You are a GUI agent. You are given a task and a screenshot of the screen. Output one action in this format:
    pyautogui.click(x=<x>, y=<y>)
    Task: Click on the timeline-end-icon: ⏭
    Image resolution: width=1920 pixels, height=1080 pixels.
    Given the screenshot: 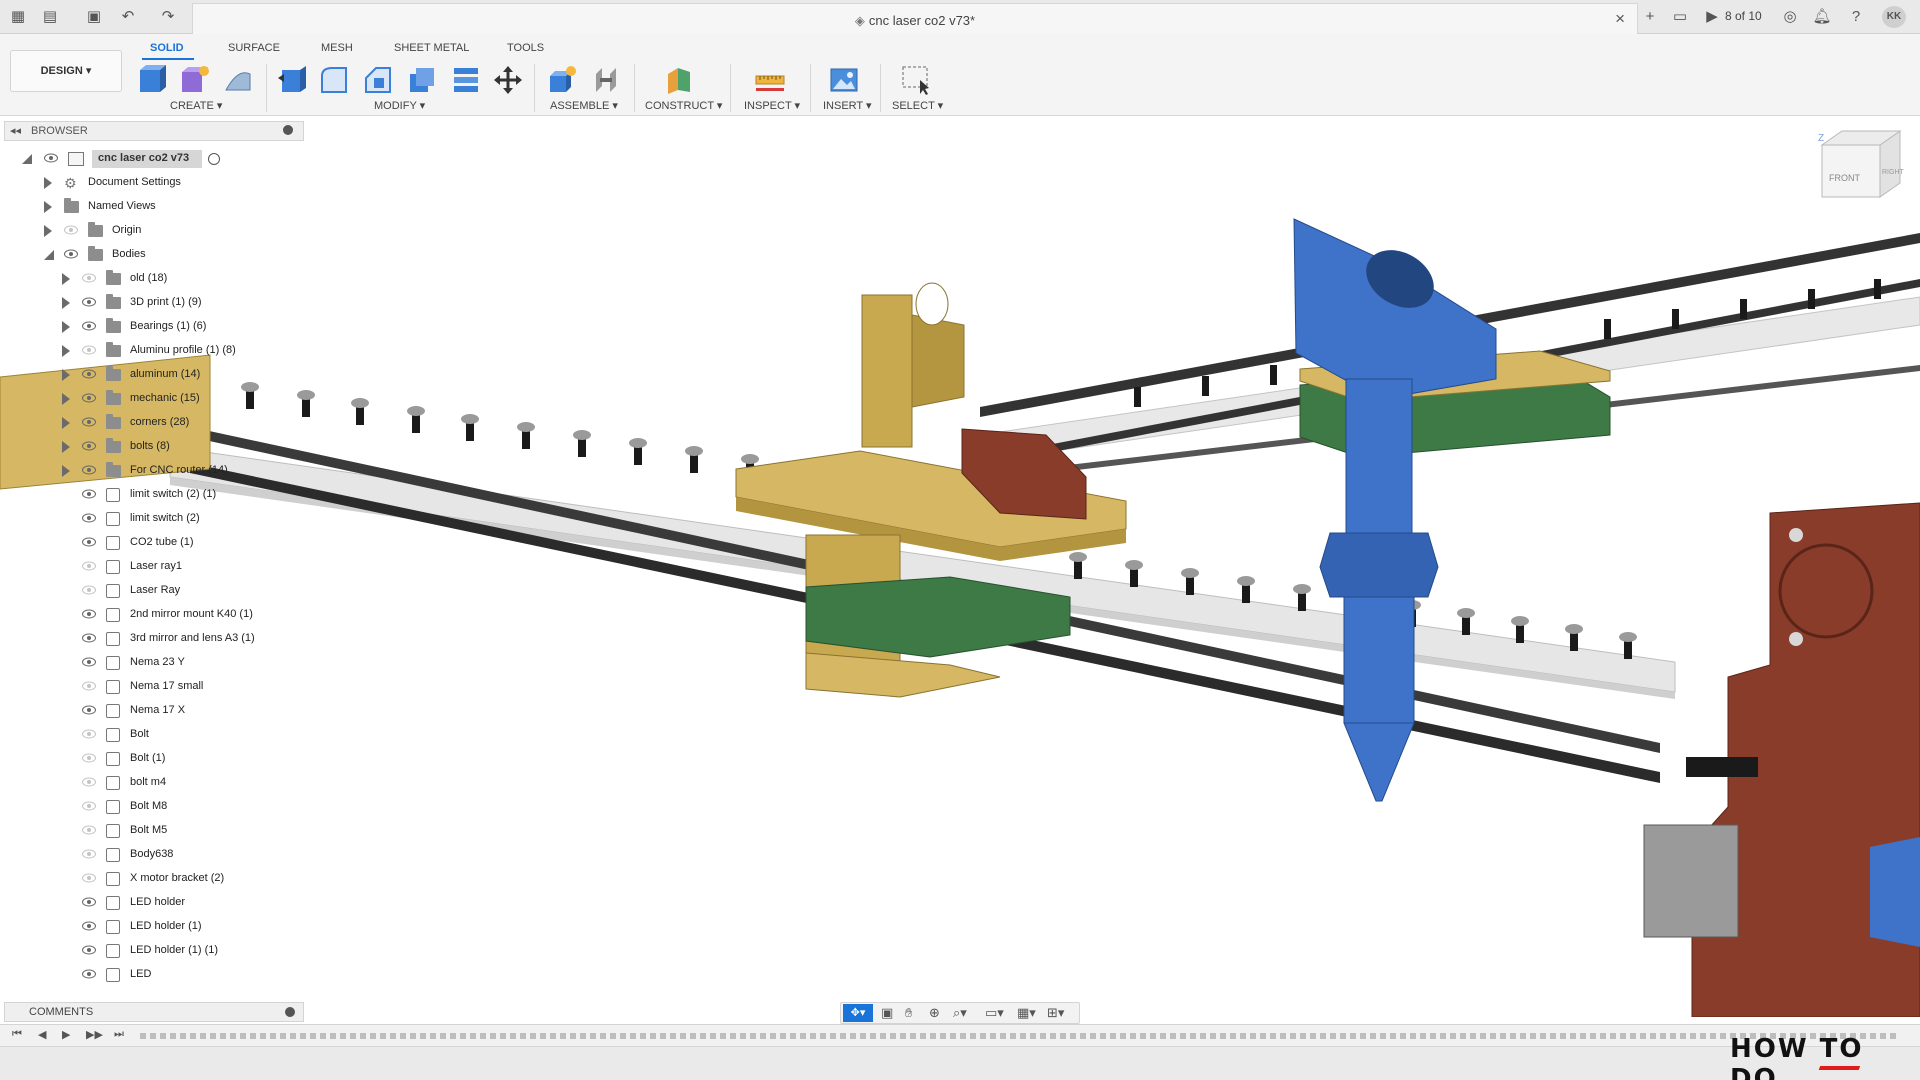 What is the action you would take?
    pyautogui.click(x=119, y=1034)
    